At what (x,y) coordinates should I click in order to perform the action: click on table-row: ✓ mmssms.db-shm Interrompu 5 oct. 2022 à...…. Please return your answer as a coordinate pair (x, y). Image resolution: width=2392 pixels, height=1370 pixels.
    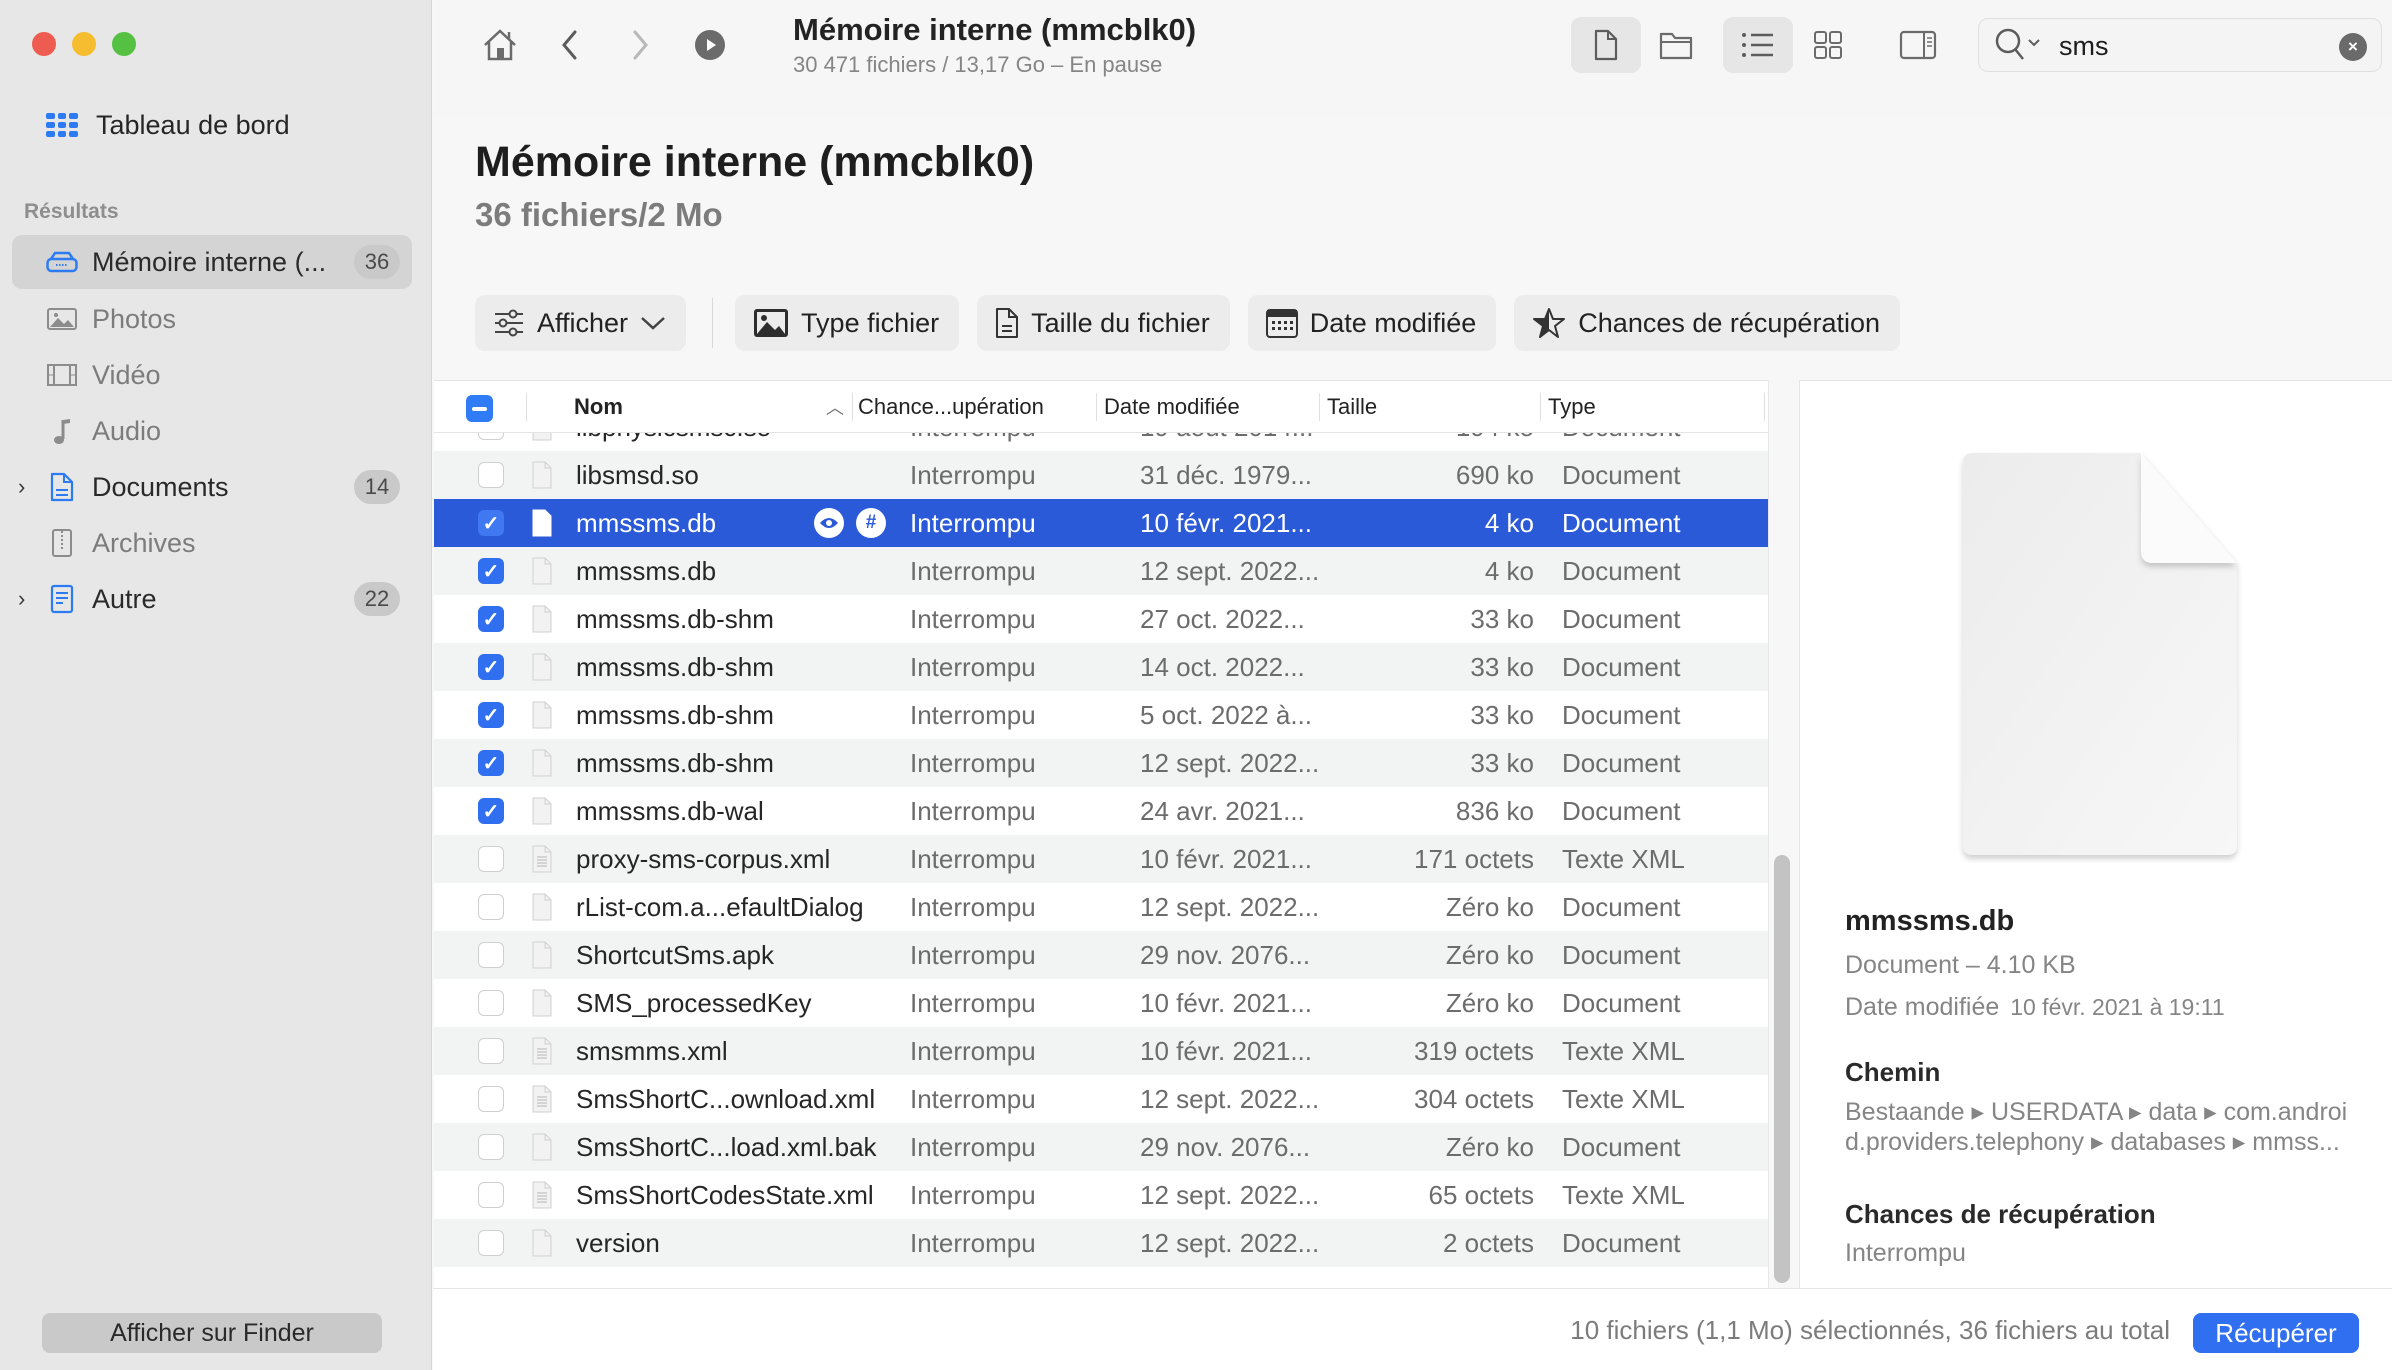
    Looking at the image, I should click on (1101, 715).